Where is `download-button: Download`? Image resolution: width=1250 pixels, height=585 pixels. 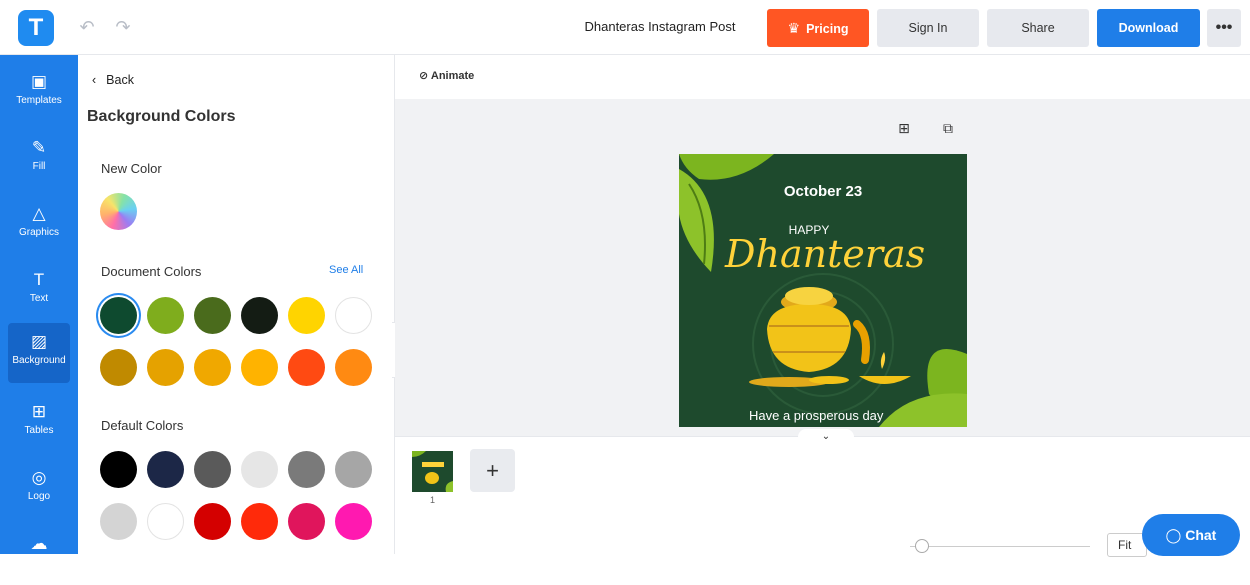 download-button: Download is located at coordinates (1148, 28).